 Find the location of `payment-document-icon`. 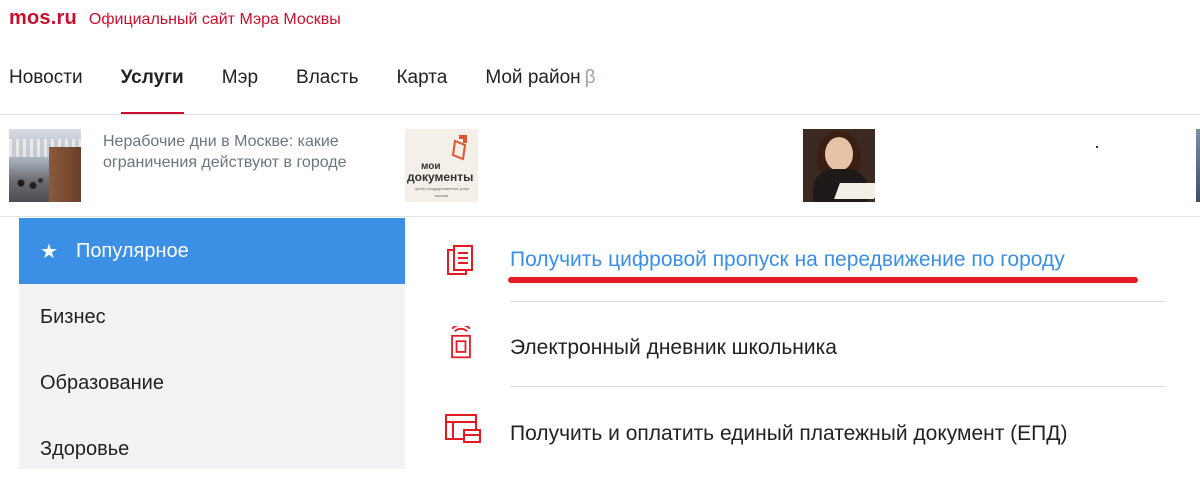

payment-document-icon is located at coordinates (463, 428).